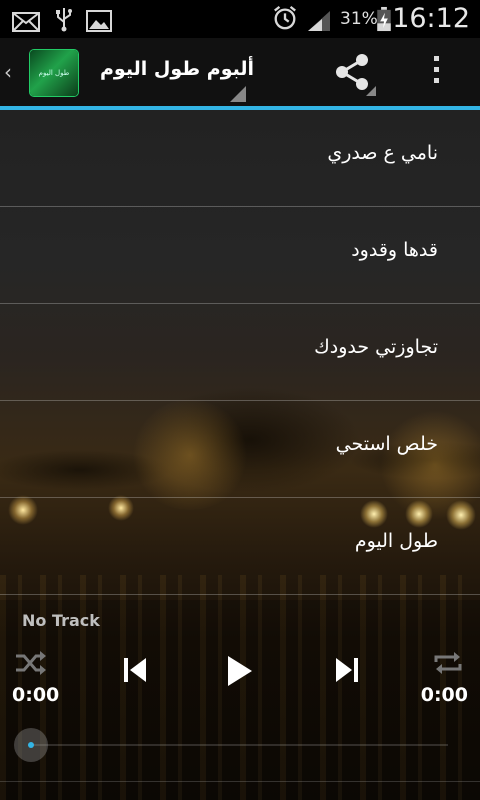 The image size is (480, 800). Describe the element at coordinates (31, 745) in the screenshot. I see `seek-thumb-dot` at that location.